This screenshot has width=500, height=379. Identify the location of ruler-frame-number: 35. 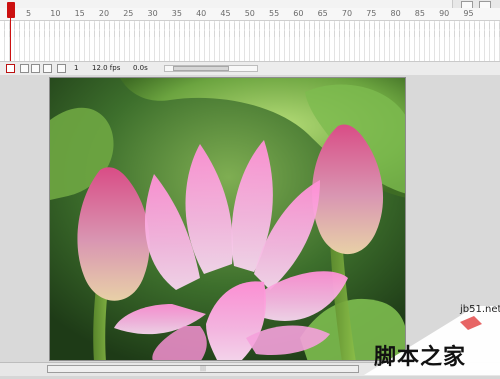
(176, 13).